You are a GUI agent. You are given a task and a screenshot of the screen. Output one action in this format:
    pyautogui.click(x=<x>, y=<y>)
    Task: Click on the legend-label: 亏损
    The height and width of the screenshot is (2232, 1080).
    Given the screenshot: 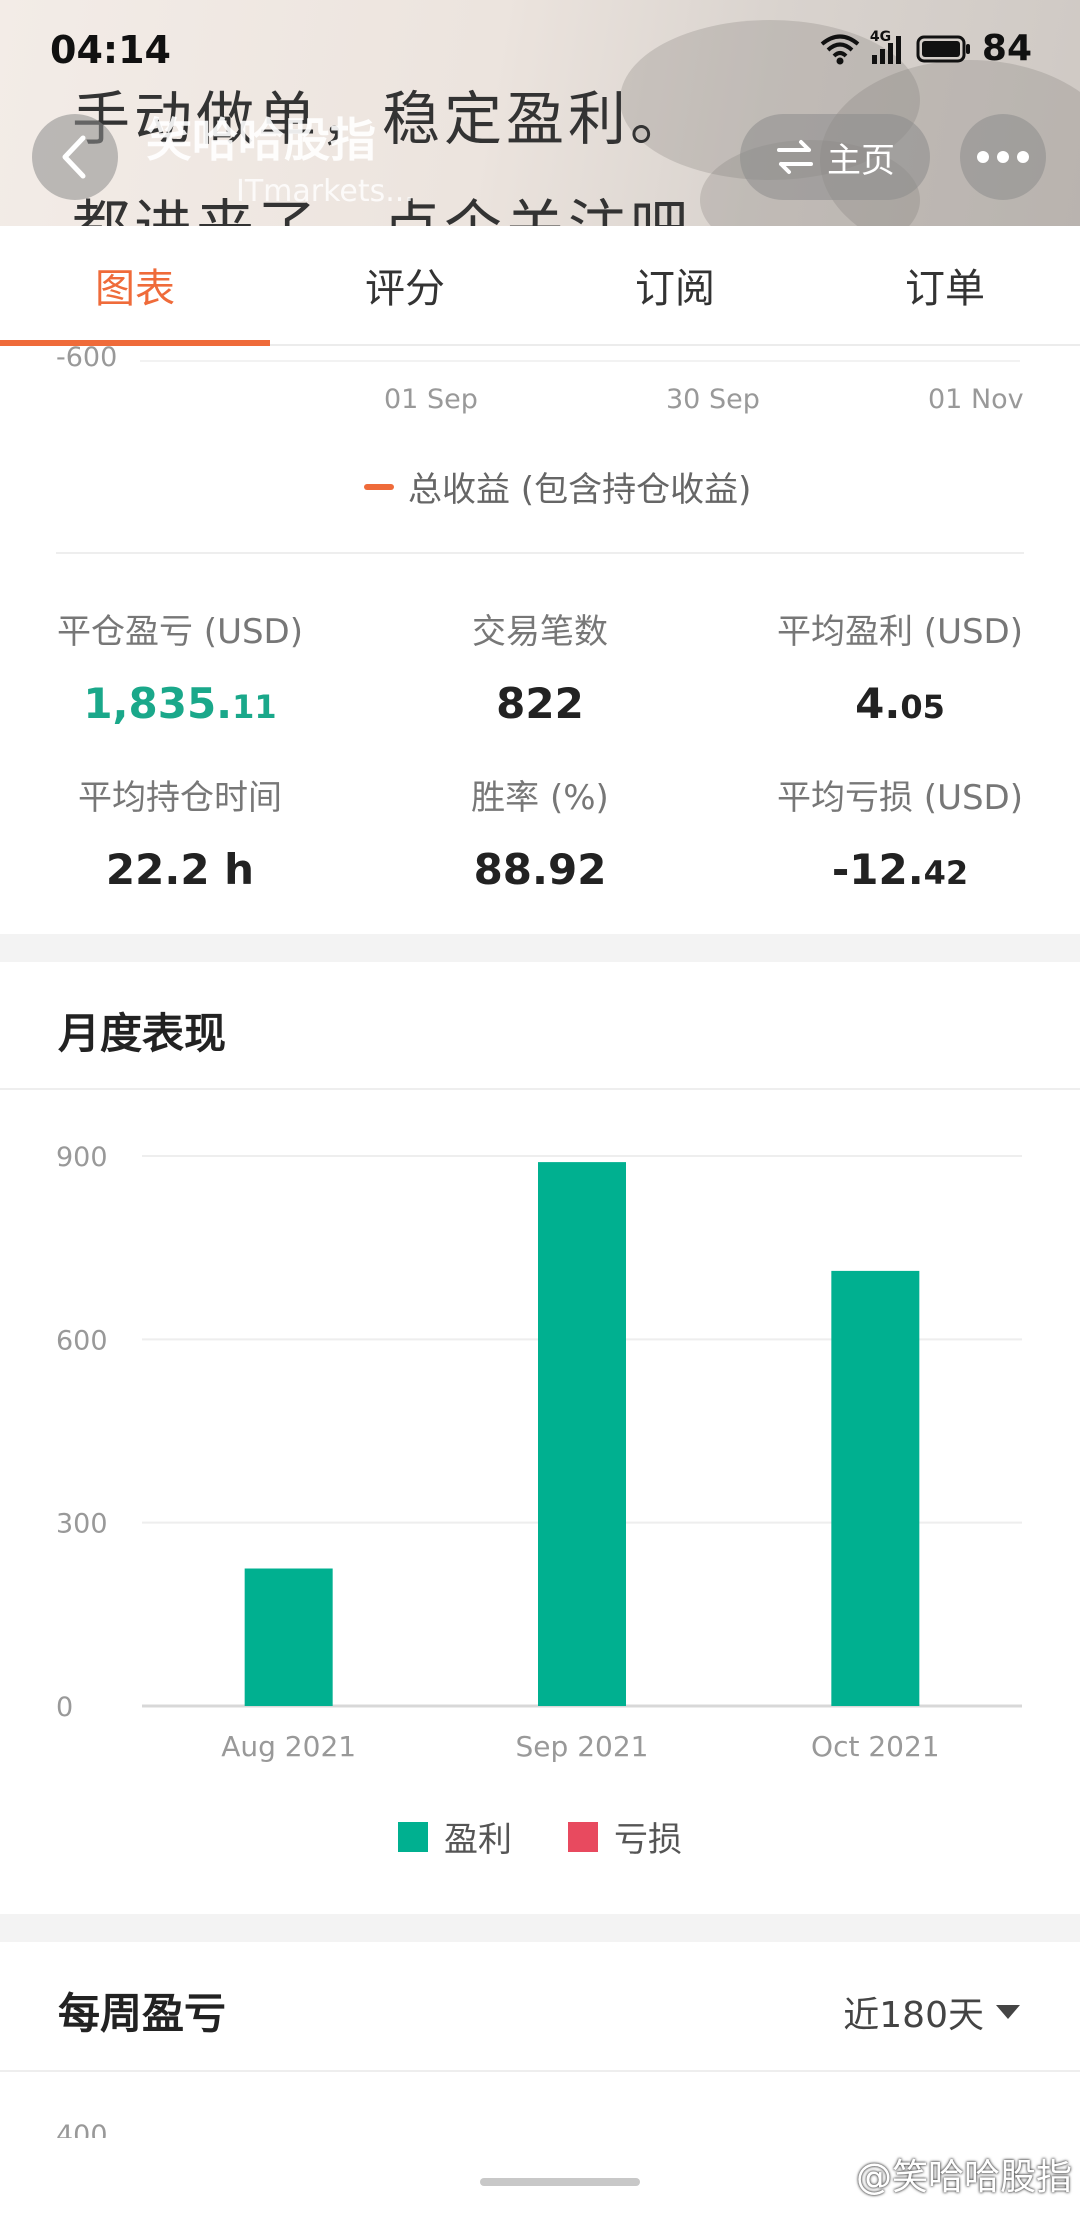 What is the action you would take?
    pyautogui.click(x=648, y=1840)
    